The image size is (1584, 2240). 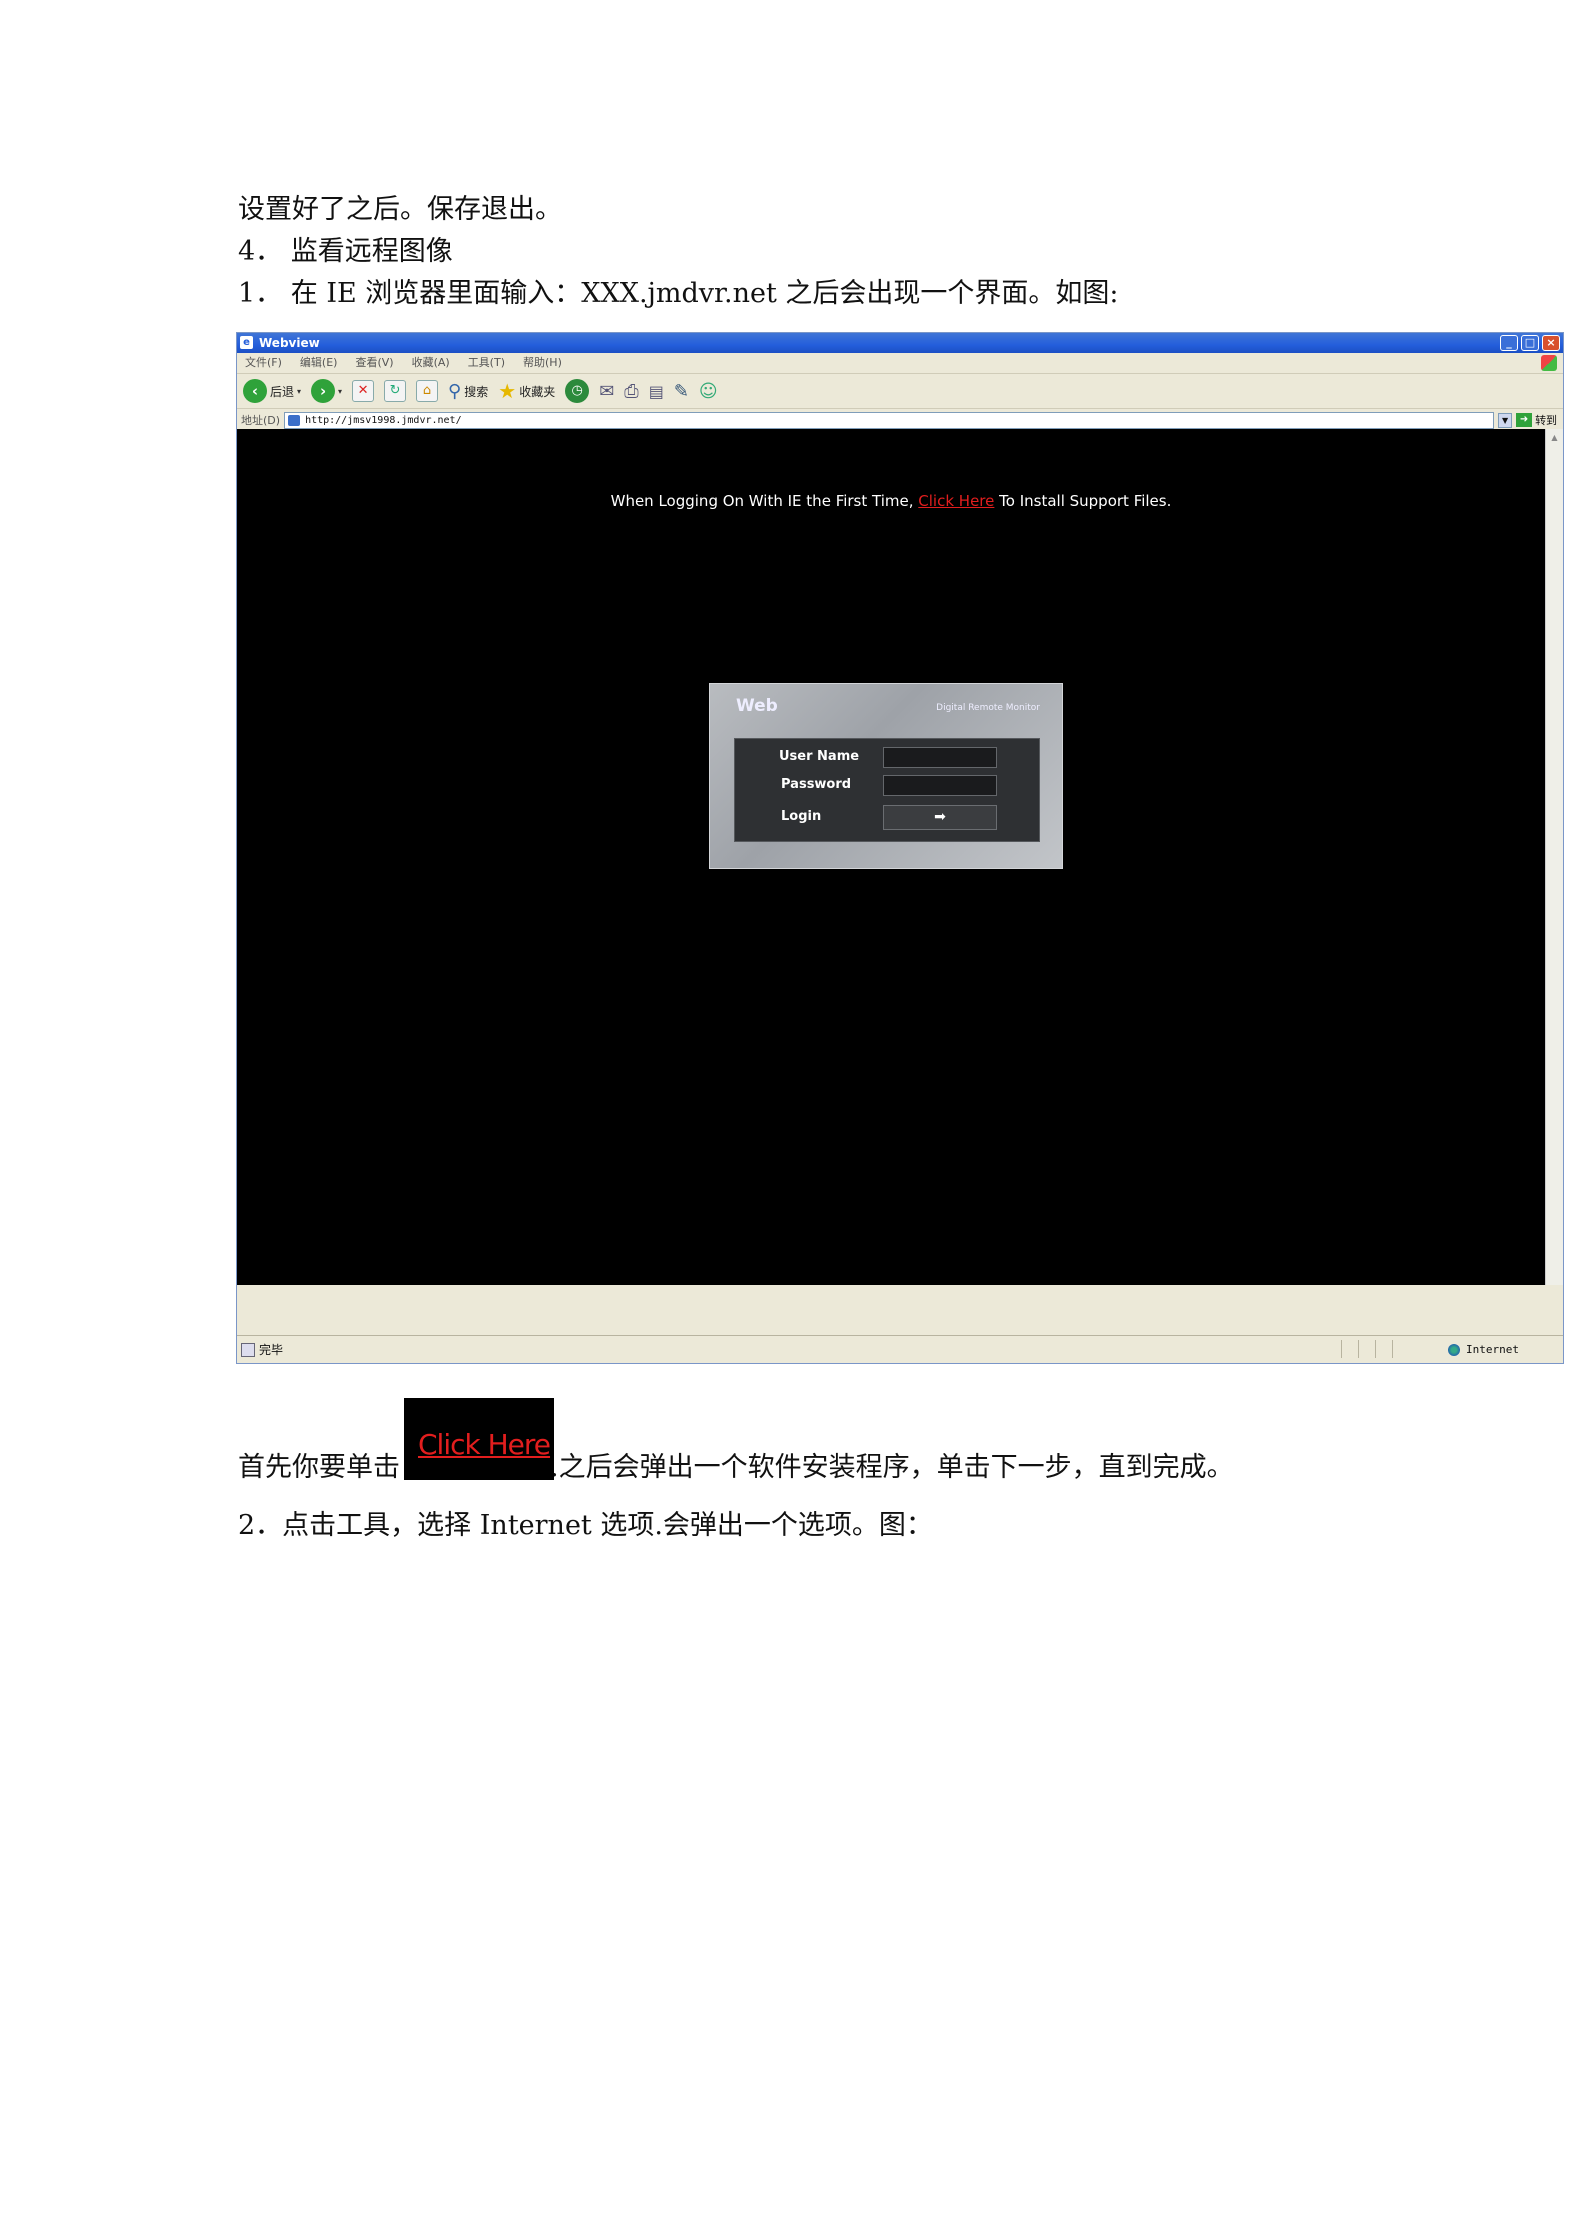 What do you see at coordinates (606, 391) in the screenshot?
I see `mail-icon: ✉` at bounding box center [606, 391].